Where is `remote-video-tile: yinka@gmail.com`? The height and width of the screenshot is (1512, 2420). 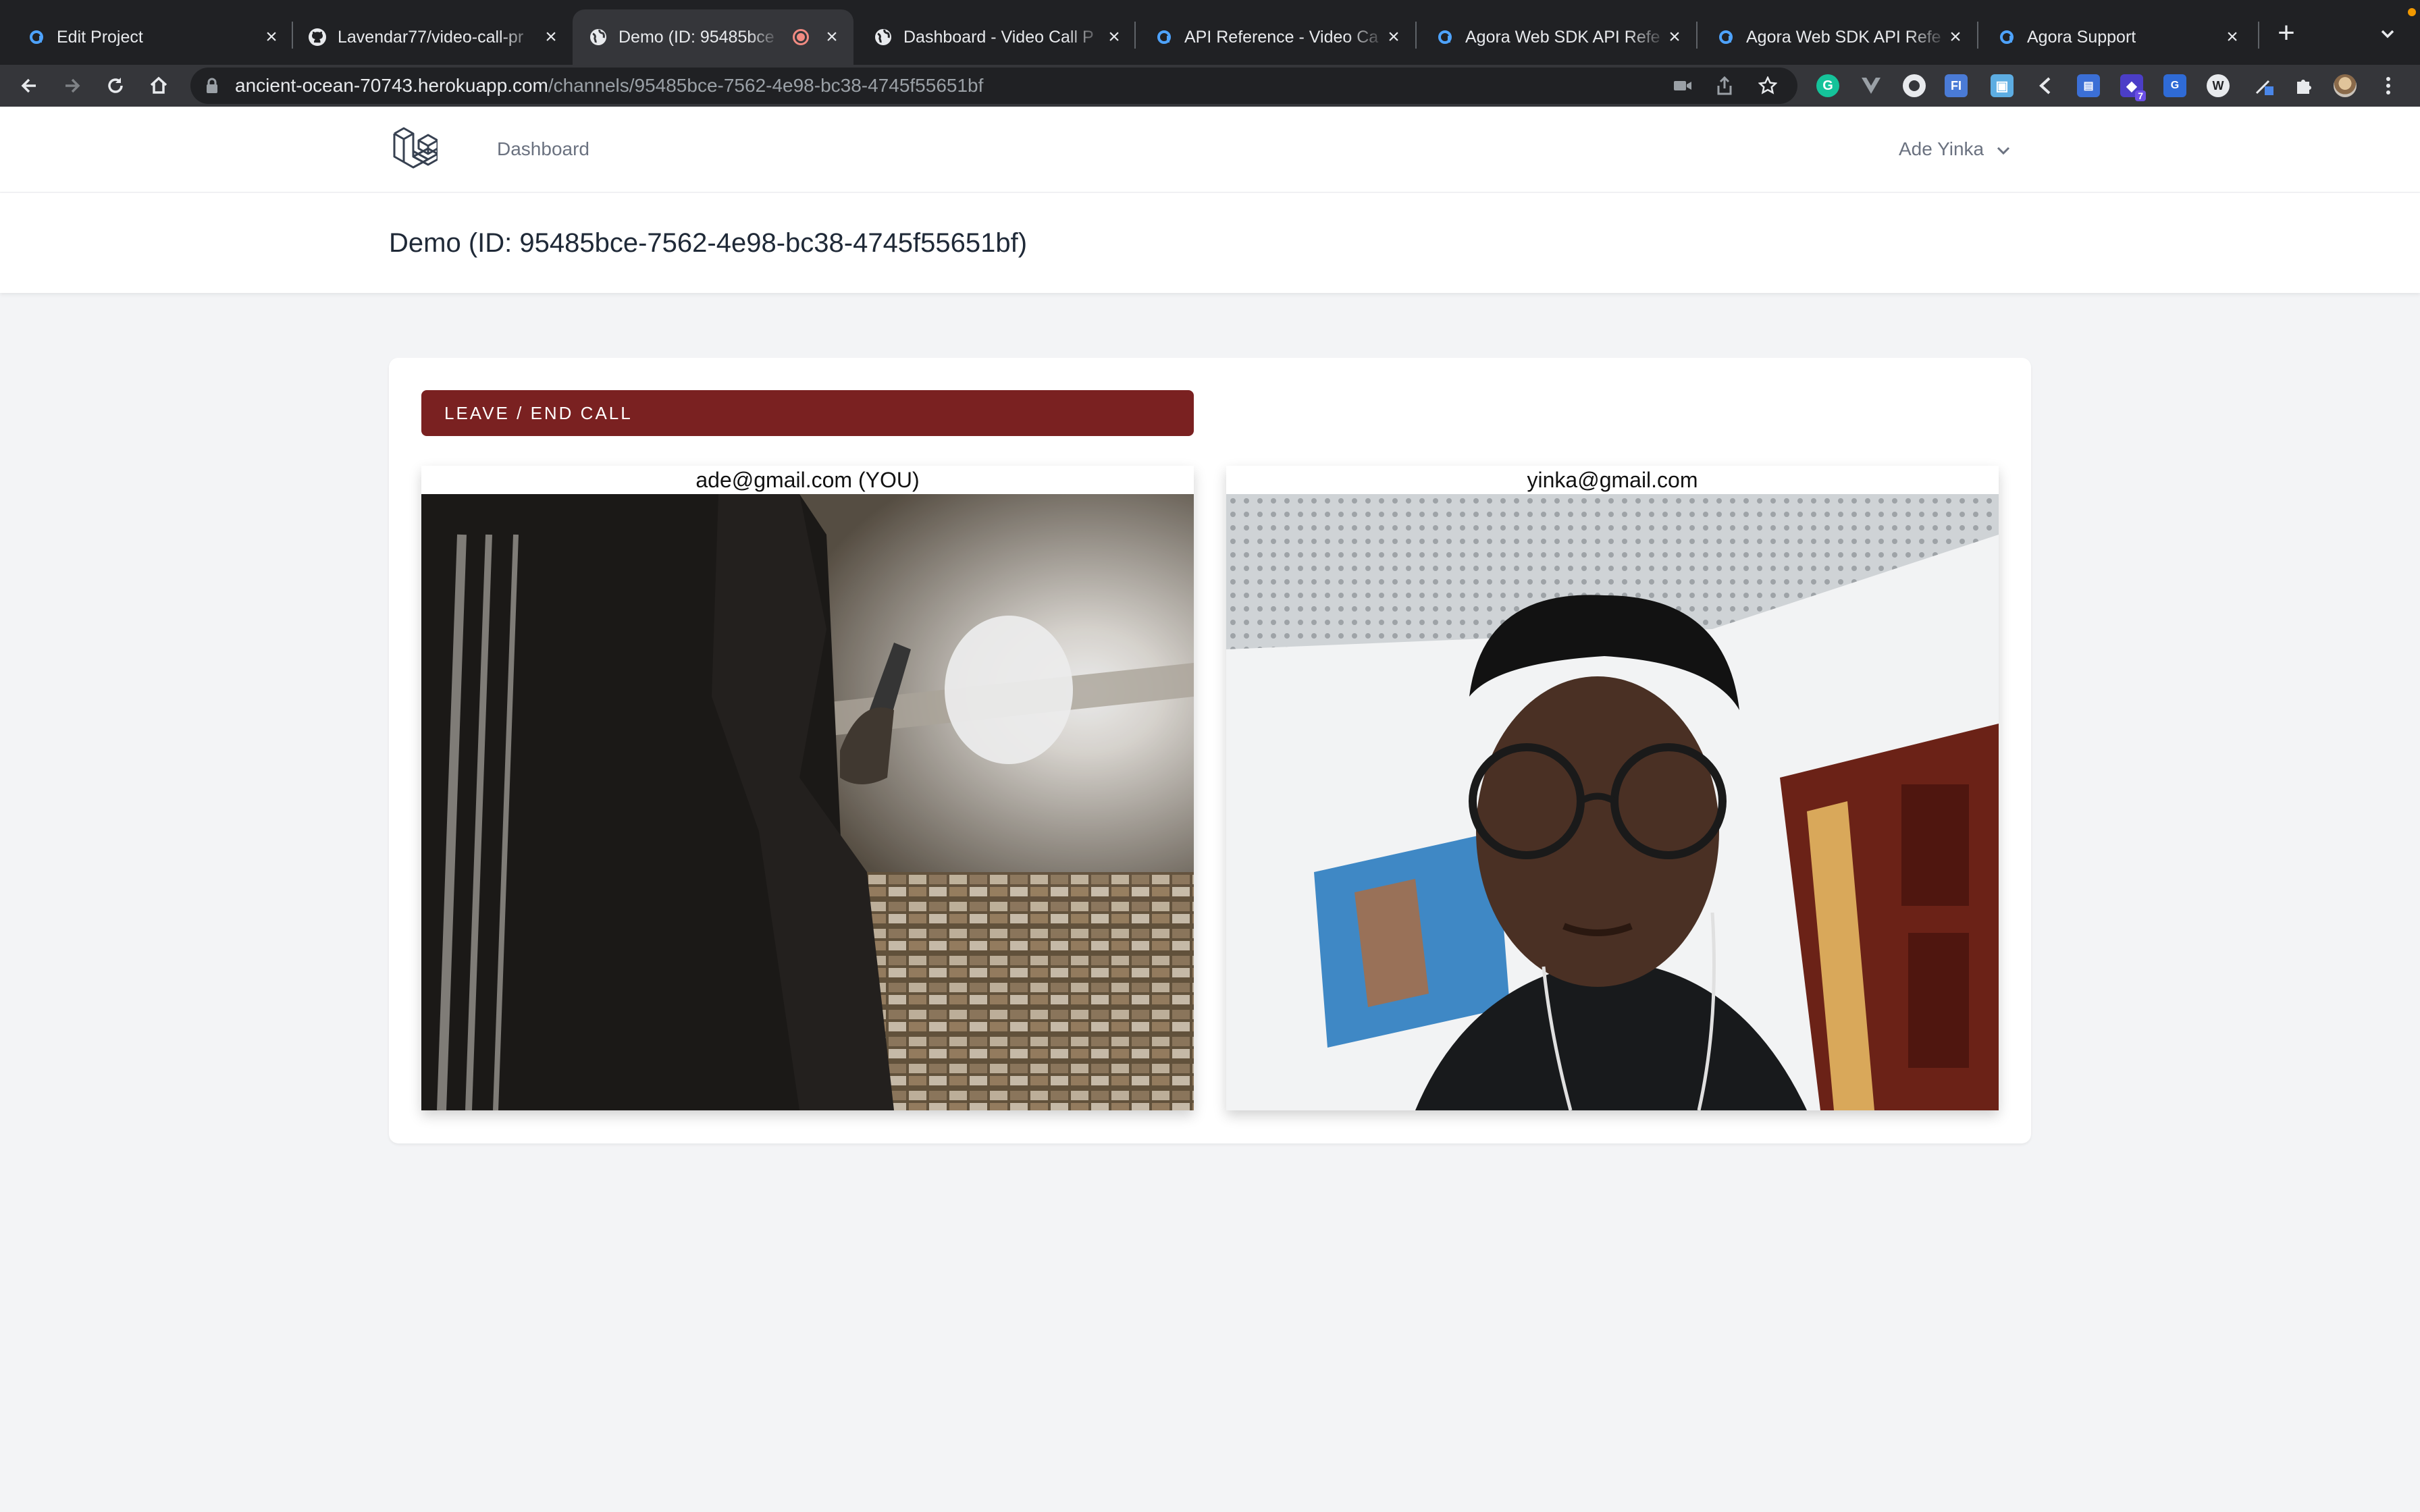
remote-video-tile: yinka@gmail.com is located at coordinates (1612, 788).